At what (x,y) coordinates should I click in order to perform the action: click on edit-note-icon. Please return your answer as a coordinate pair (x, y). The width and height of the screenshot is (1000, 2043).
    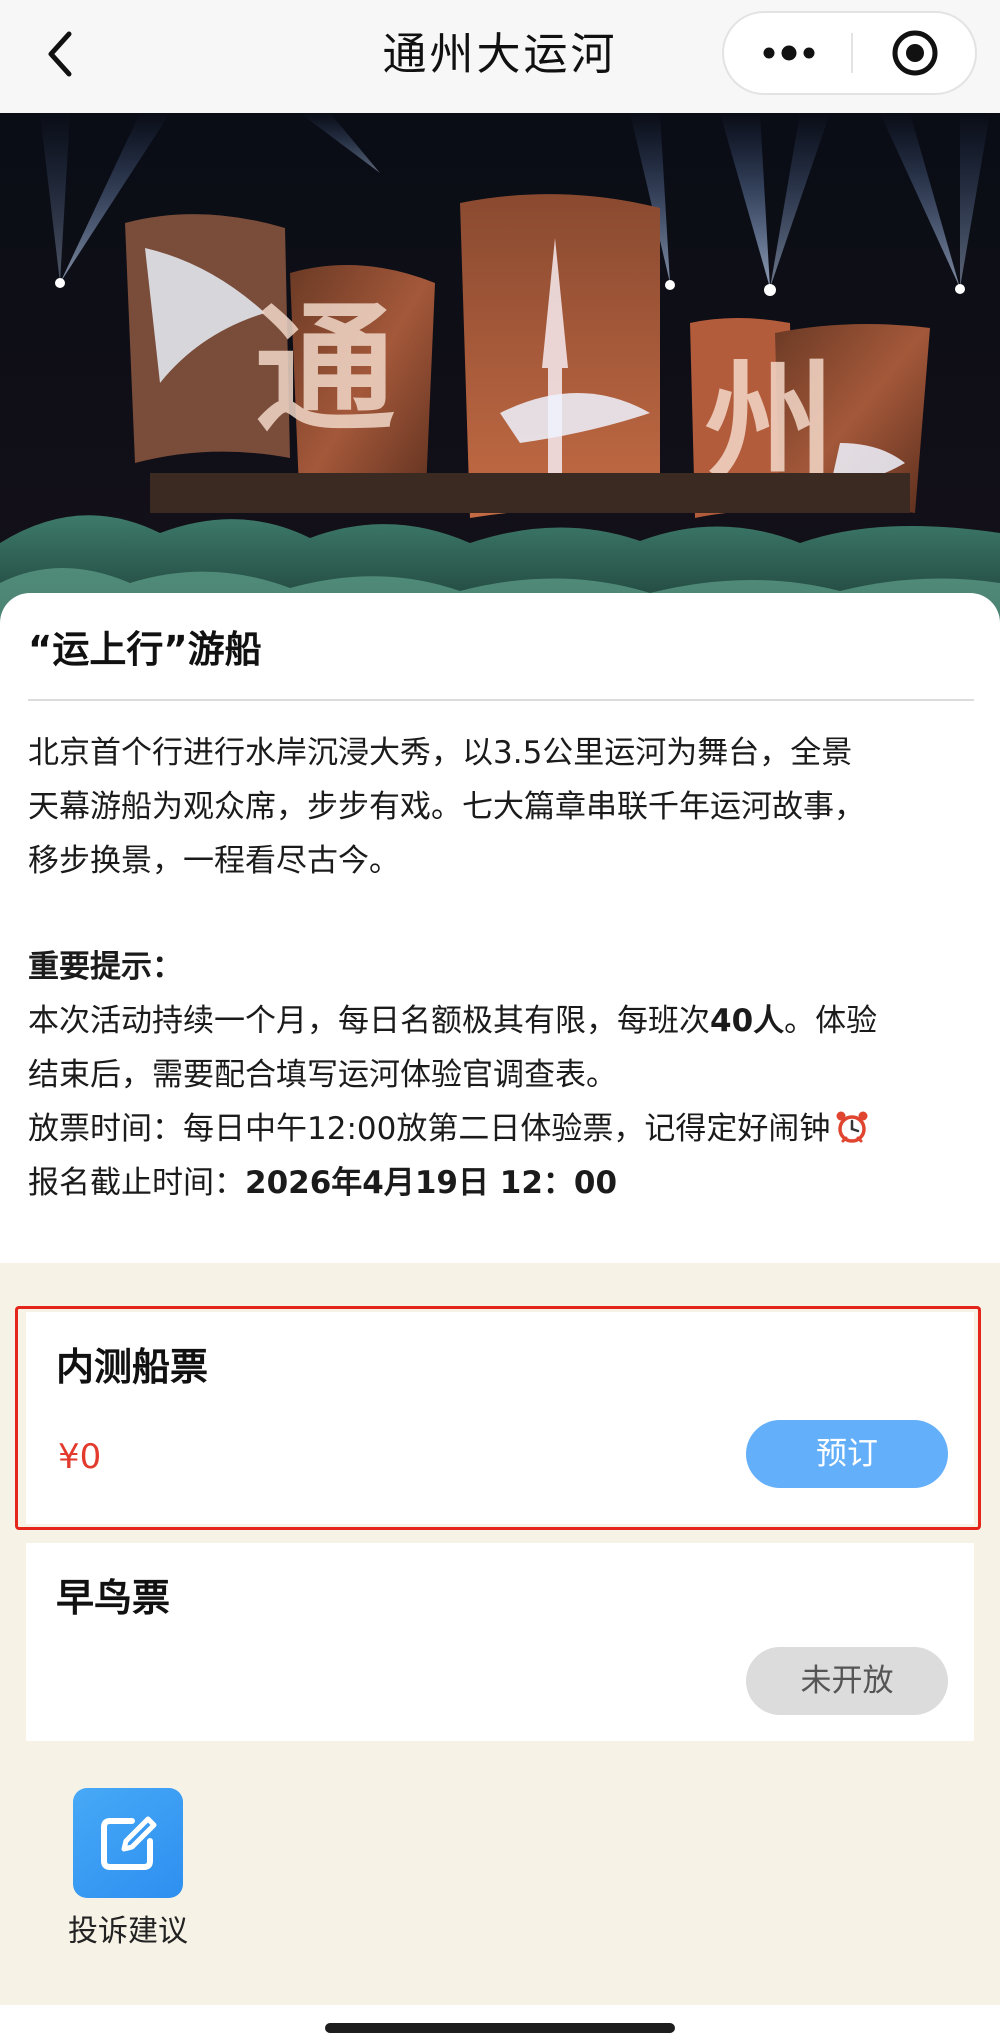
    Looking at the image, I should click on (128, 1843).